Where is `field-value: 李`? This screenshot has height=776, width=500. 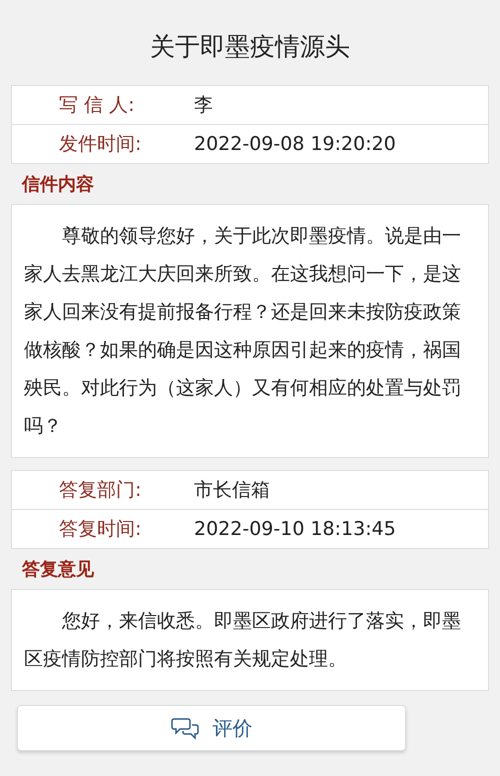 field-value: 李 is located at coordinates (203, 105).